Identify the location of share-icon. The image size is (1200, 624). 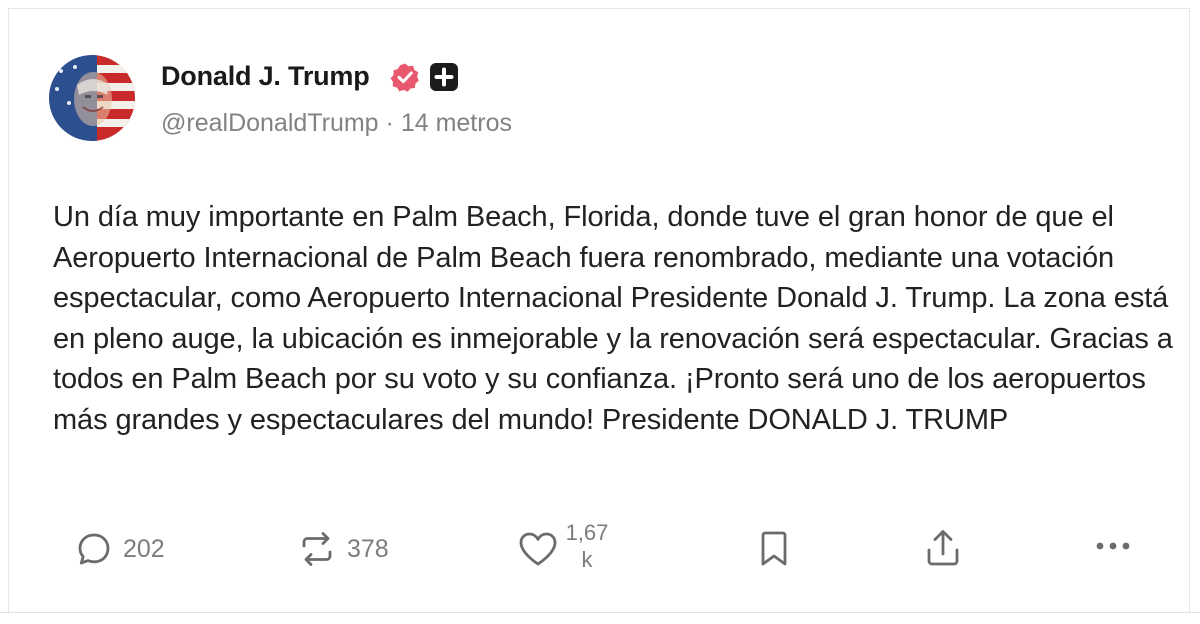
(943, 548).